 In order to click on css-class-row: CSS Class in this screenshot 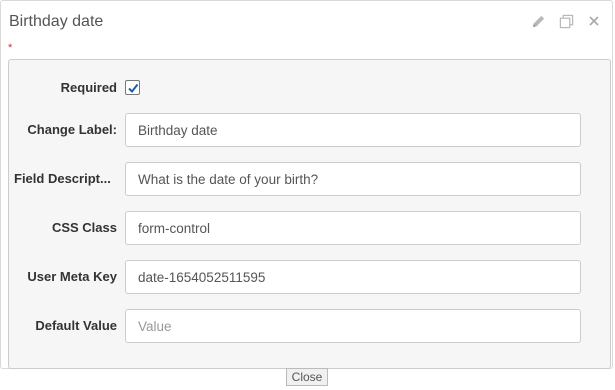, I will do `click(309, 228)`.